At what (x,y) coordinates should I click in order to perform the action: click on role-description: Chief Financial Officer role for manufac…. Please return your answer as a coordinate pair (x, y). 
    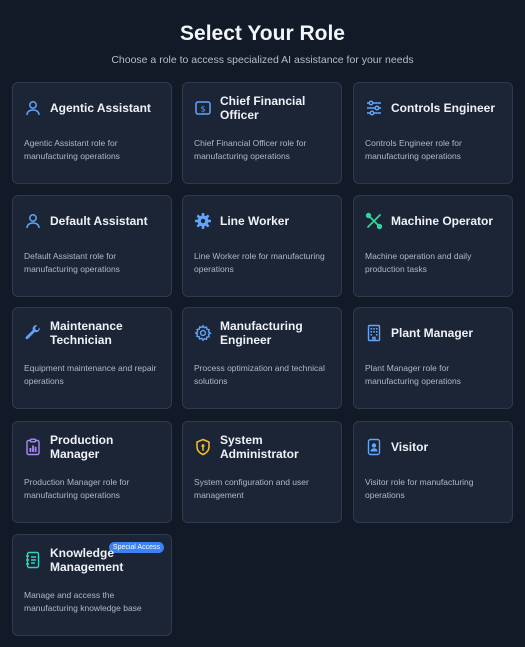
    Looking at the image, I should click on (250, 149).